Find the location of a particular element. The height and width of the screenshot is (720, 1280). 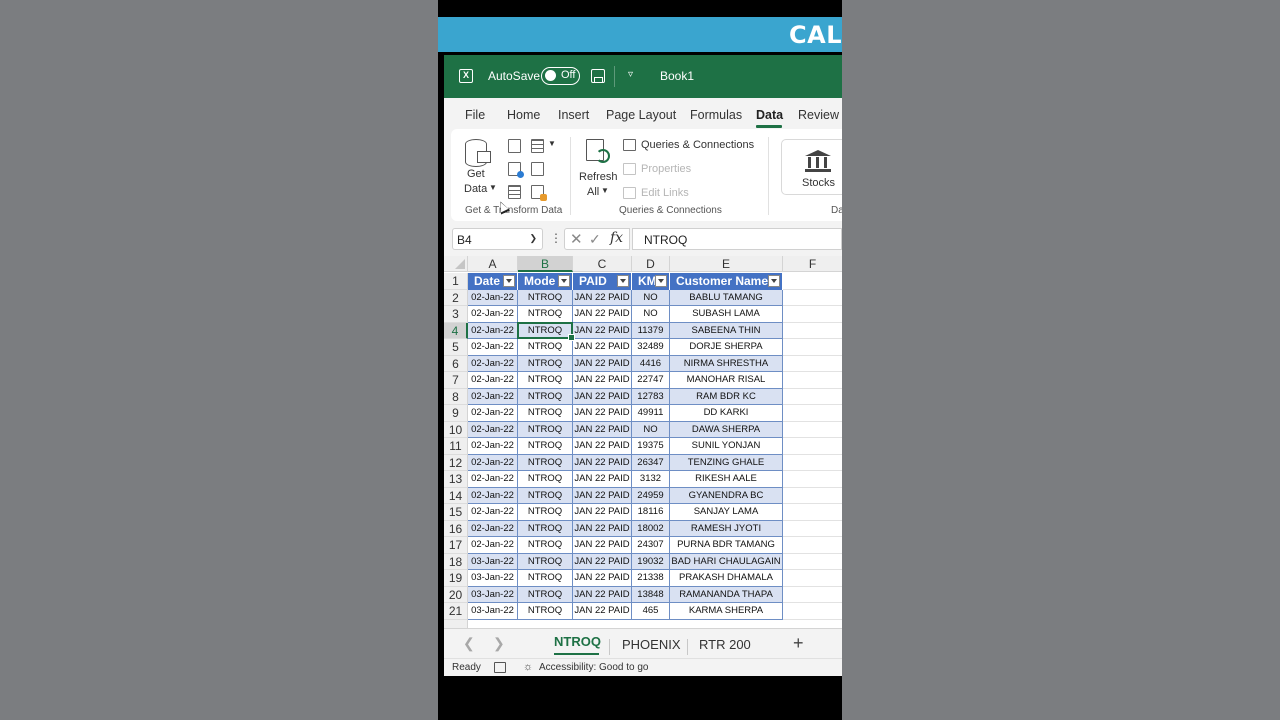

row-header: 16 is located at coordinates (456, 528).